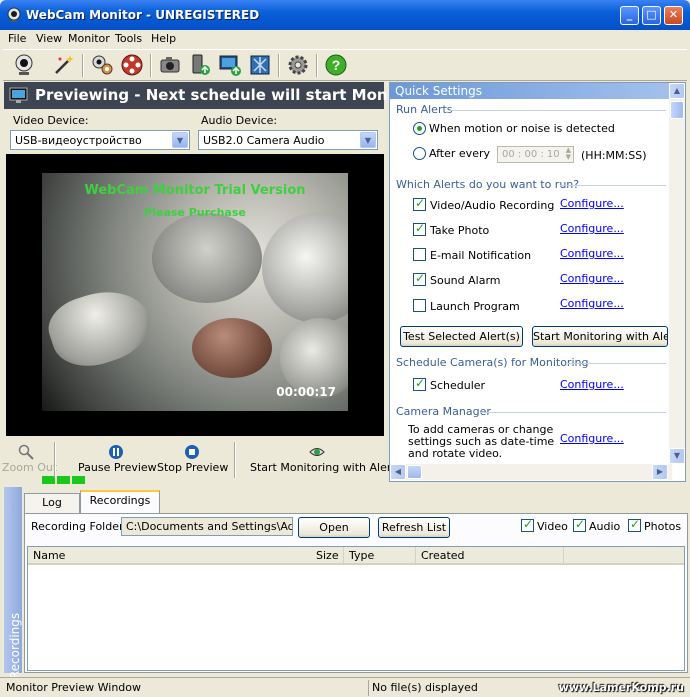  I want to click on help-icon: ?, so click(336, 65).